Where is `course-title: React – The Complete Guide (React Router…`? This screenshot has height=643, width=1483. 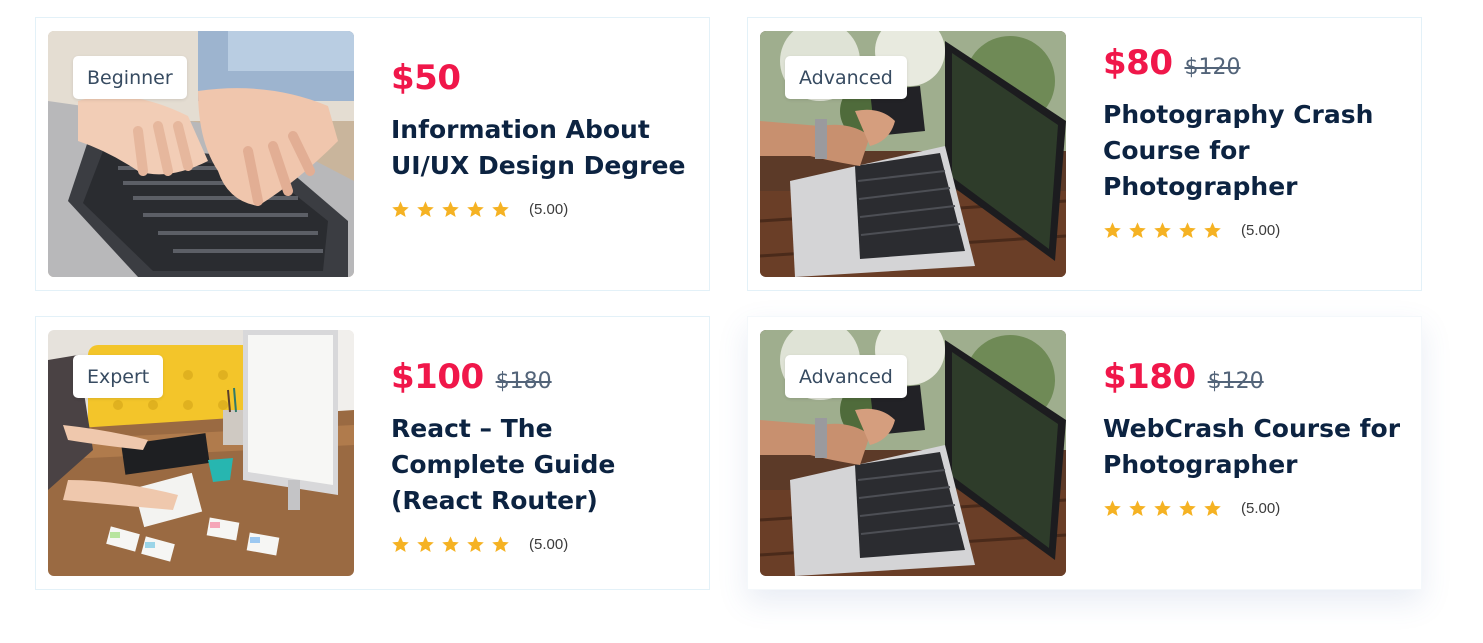
course-title: React – The Complete Guide (React Router… is located at coordinates (541, 465).